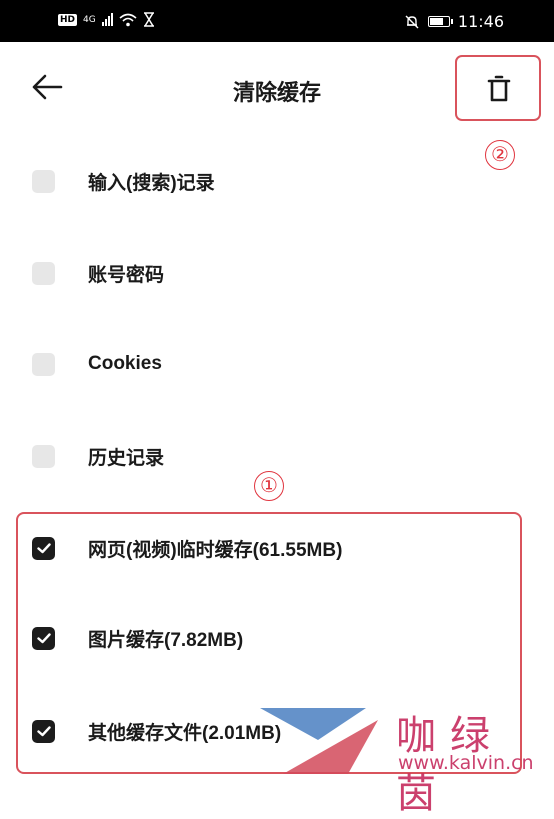  Describe the element at coordinates (68, 19) in the screenshot. I see `hd-badge: HD` at that location.